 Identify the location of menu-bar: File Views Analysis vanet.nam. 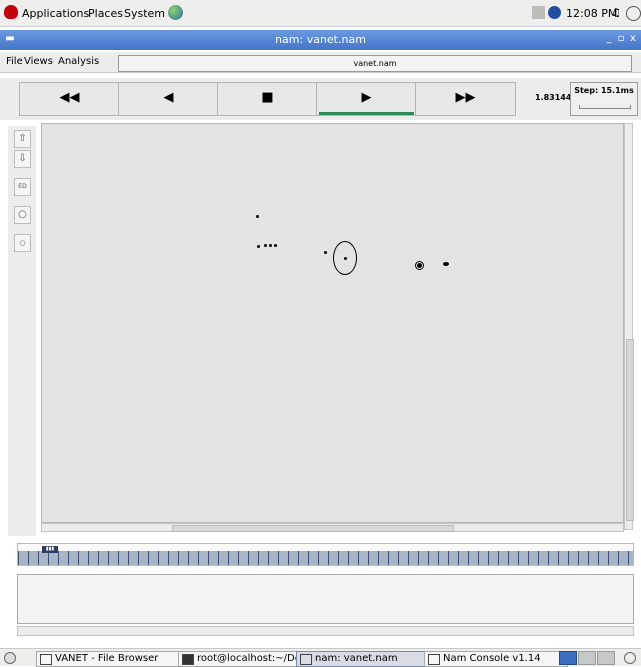
(320, 62).